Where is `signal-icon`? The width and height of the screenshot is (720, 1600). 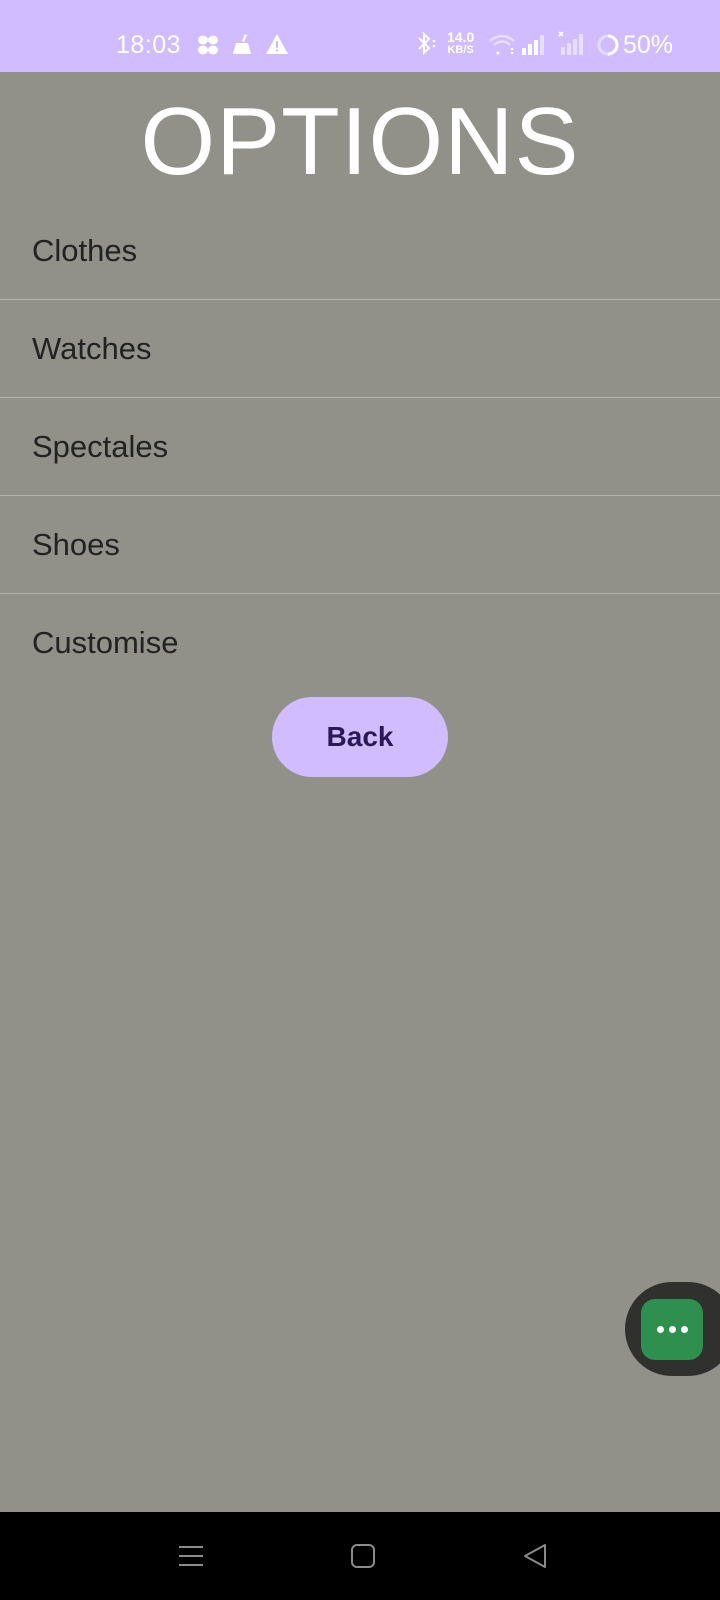
signal-icon is located at coordinates (533, 45).